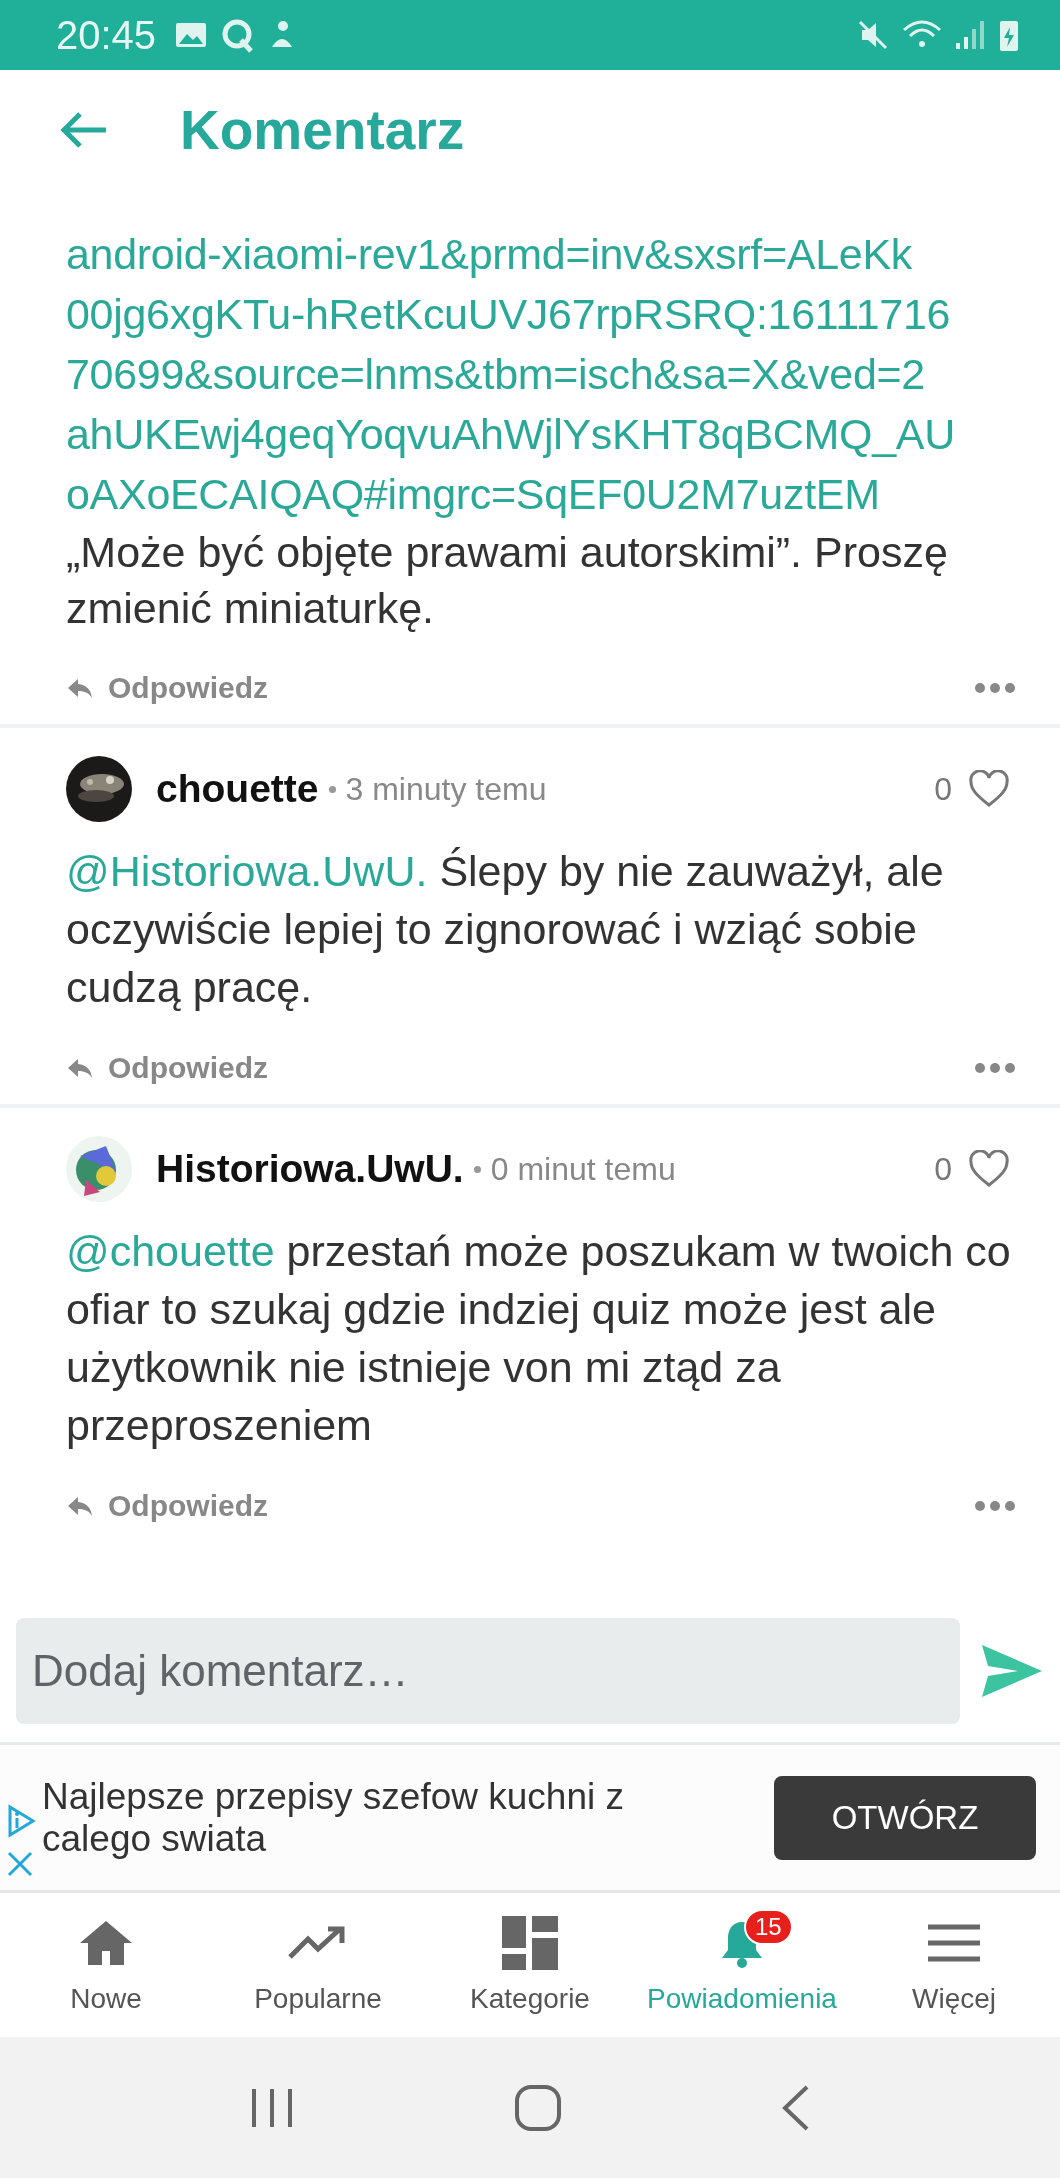  I want to click on link-text: oAXoECAIQAQ#imgrc=SqEF0U2M7uztEM, so click(548, 494).